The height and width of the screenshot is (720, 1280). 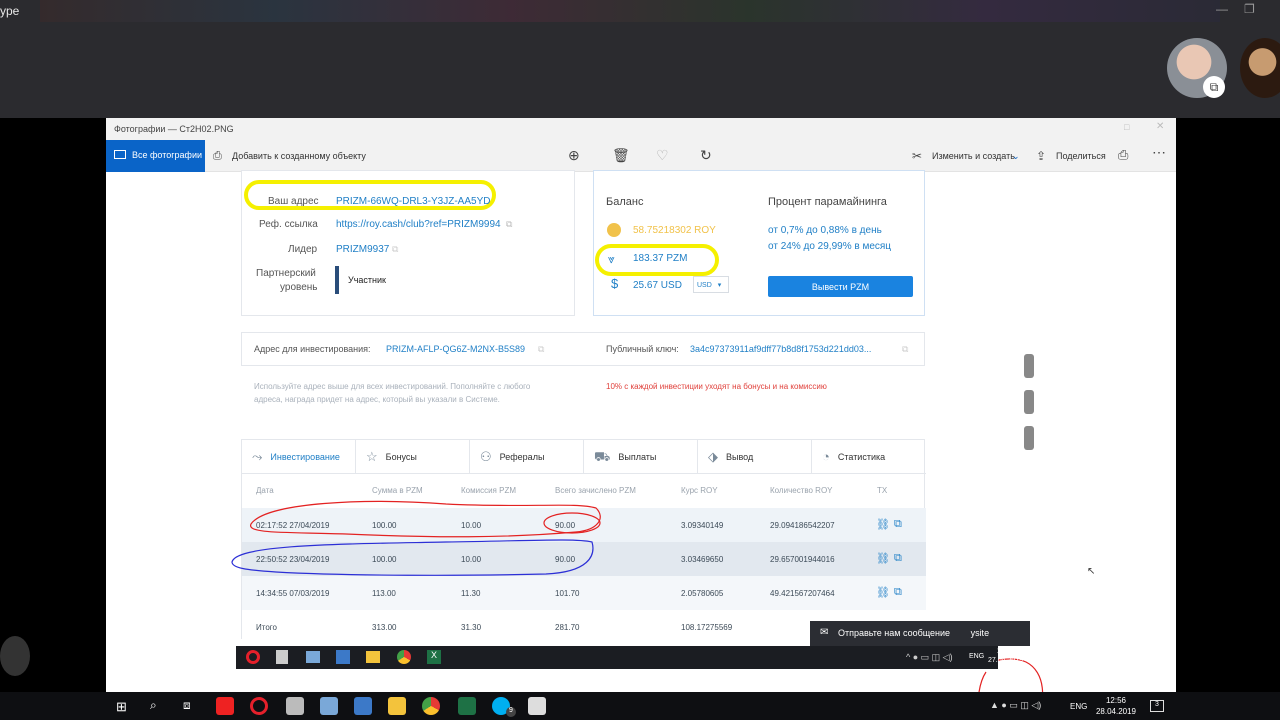 What do you see at coordinates (980, 633) in the screenshot?
I see `notify-tail: ysite` at bounding box center [980, 633].